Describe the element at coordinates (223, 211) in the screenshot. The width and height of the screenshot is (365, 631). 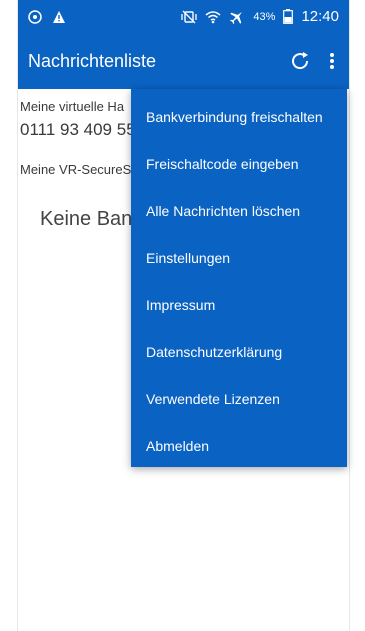
I see `menu-item-delete-all: Alle Nachrichten löschen` at that location.